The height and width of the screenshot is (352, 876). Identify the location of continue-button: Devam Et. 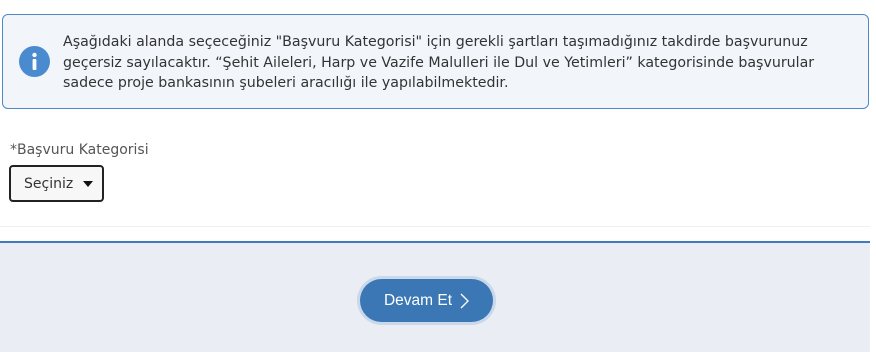
(426, 300).